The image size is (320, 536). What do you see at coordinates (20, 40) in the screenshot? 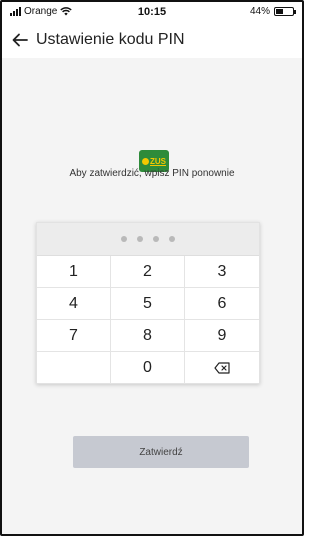
I see `arrow-left-icon` at bounding box center [20, 40].